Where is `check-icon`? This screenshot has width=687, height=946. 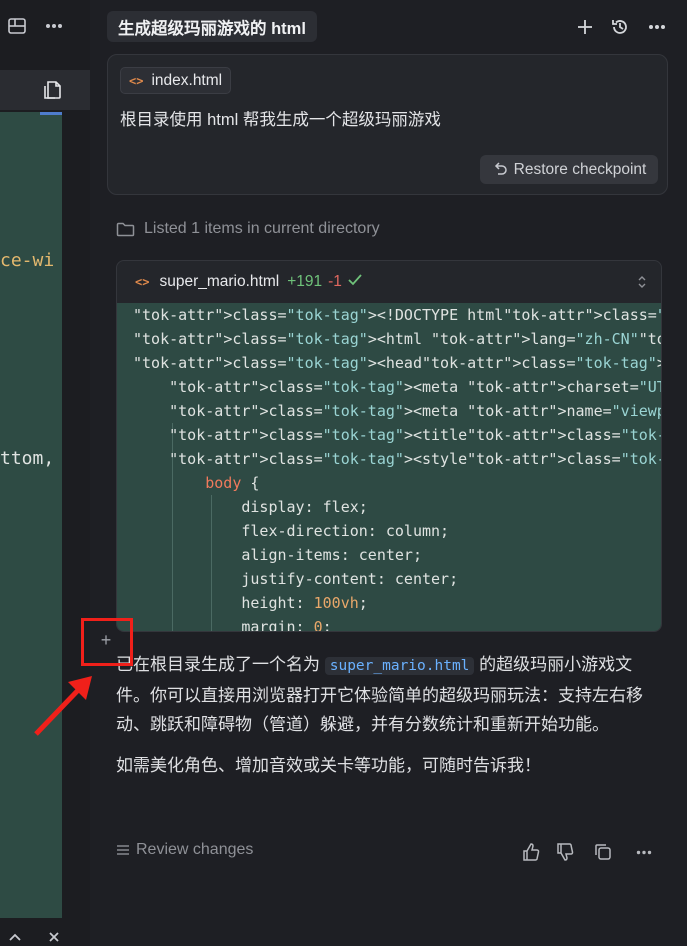 check-icon is located at coordinates (355, 282).